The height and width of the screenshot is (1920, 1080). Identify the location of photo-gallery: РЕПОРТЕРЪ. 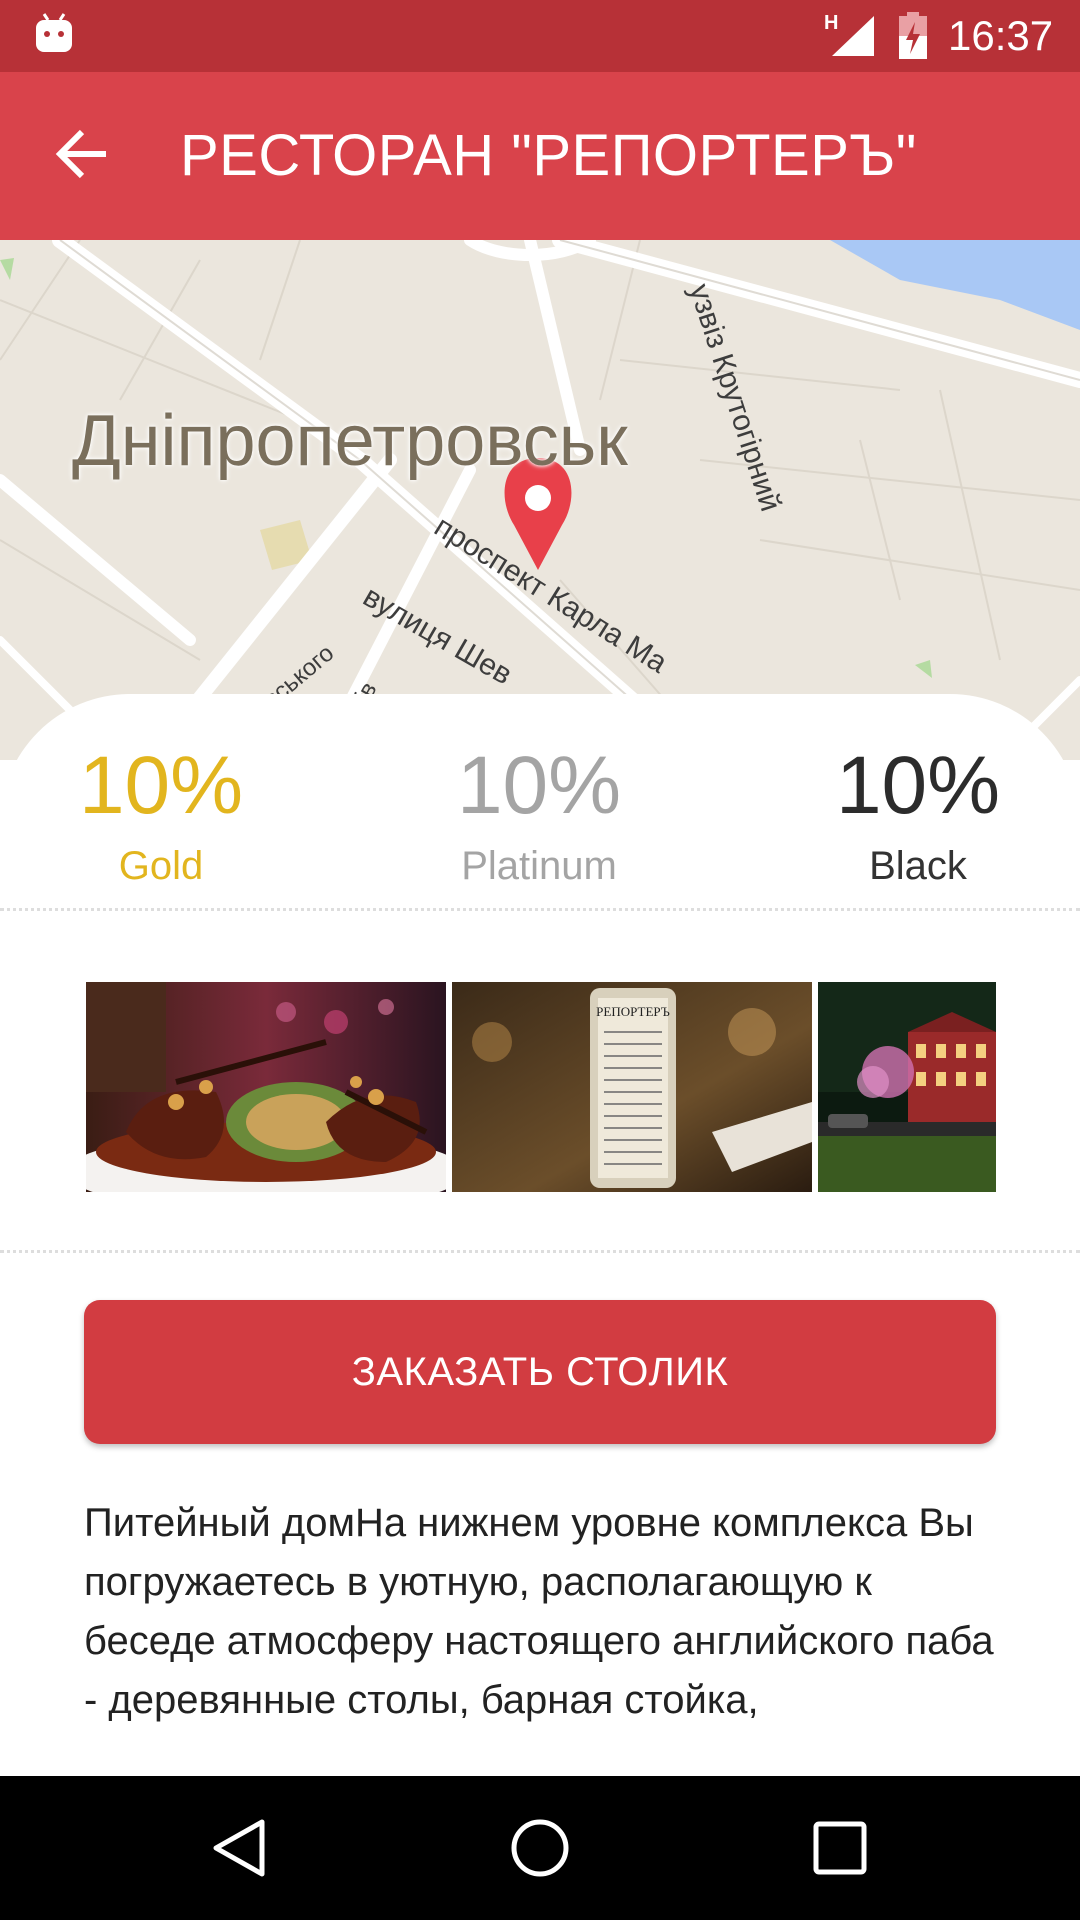
(541, 1087).